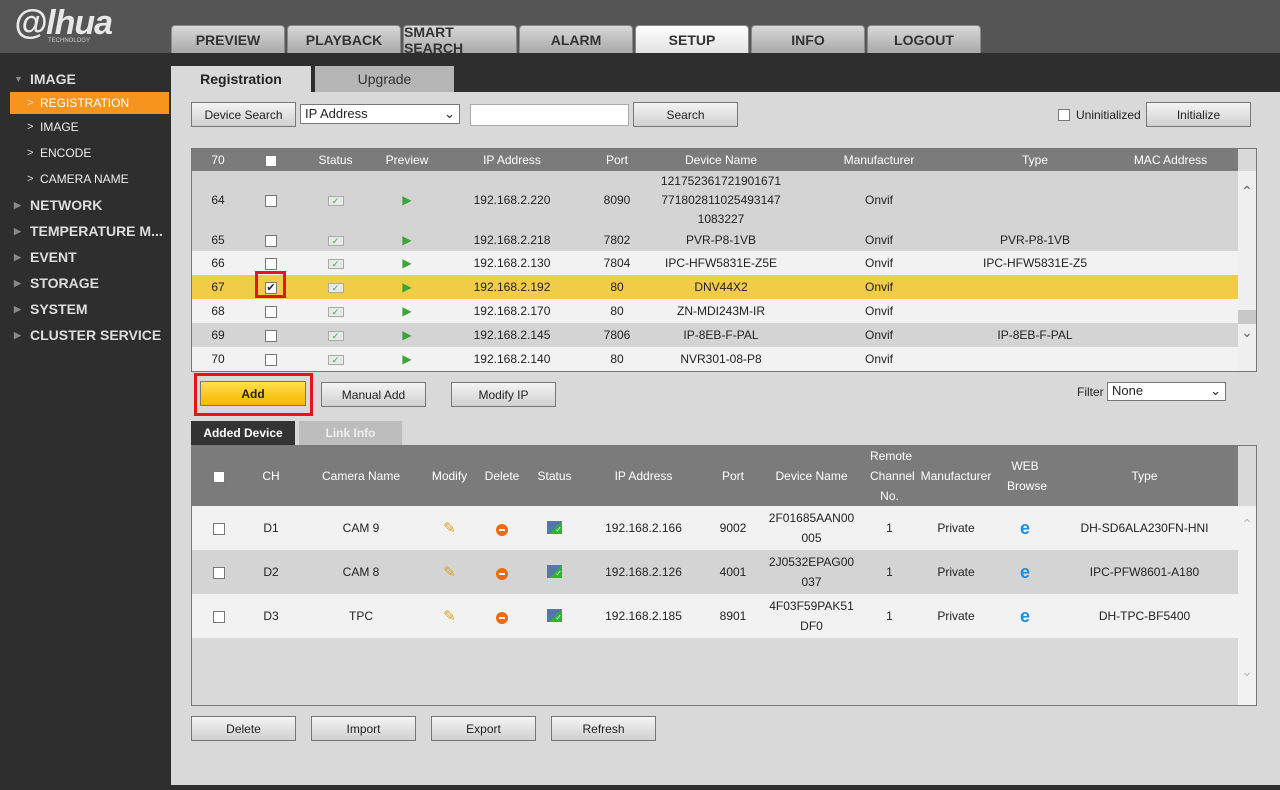 The image size is (1280, 790). I want to click on nav-tab-info: INFO, so click(808, 39).